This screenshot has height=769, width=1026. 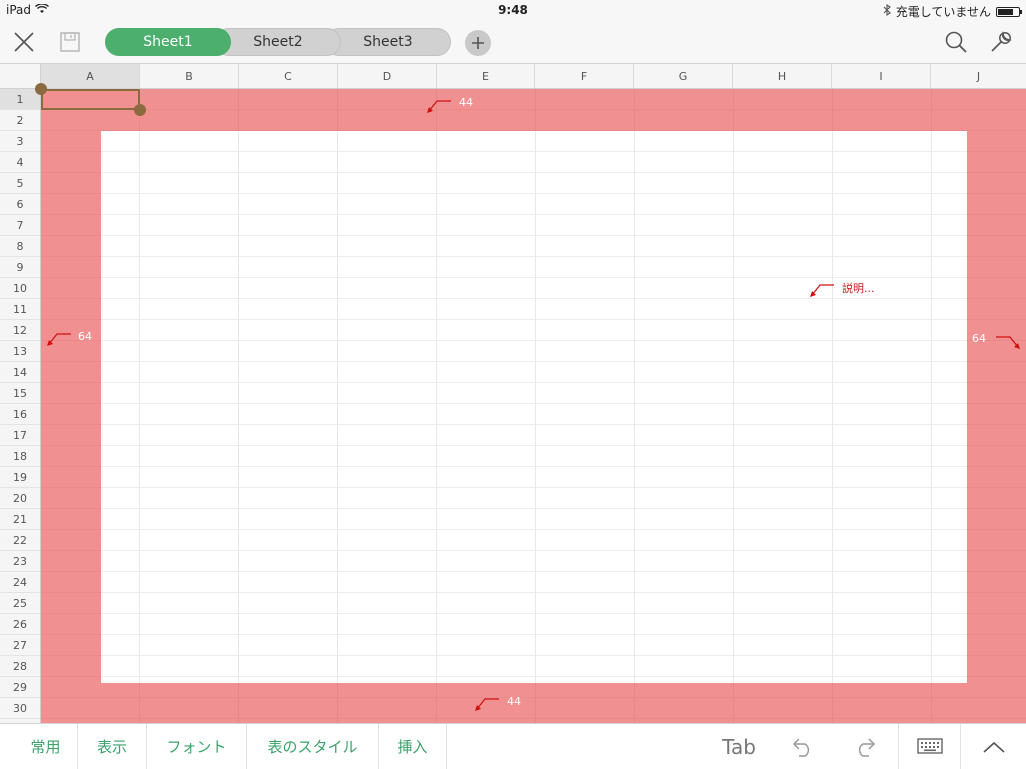 I want to click on search-icon, so click(x=956, y=42).